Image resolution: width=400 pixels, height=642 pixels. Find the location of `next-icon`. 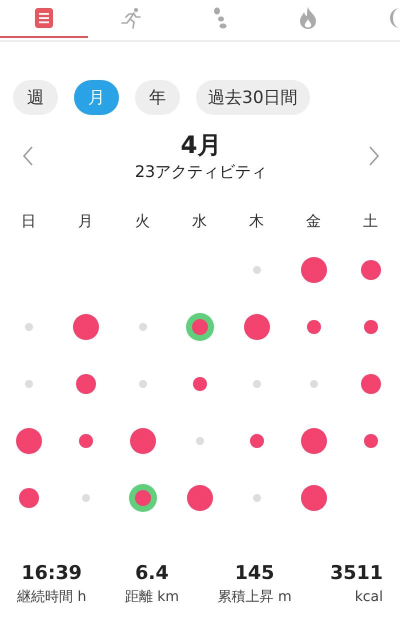

next-icon is located at coordinates (374, 156).